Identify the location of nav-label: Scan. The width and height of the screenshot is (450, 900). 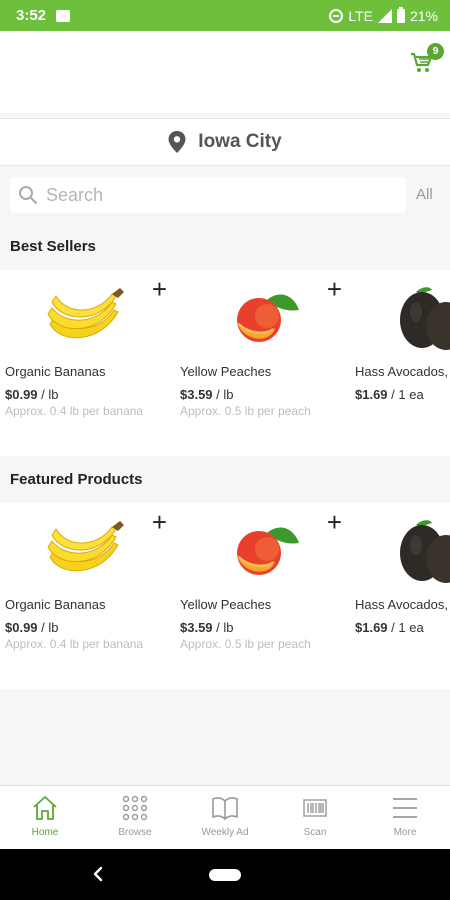
(315, 832).